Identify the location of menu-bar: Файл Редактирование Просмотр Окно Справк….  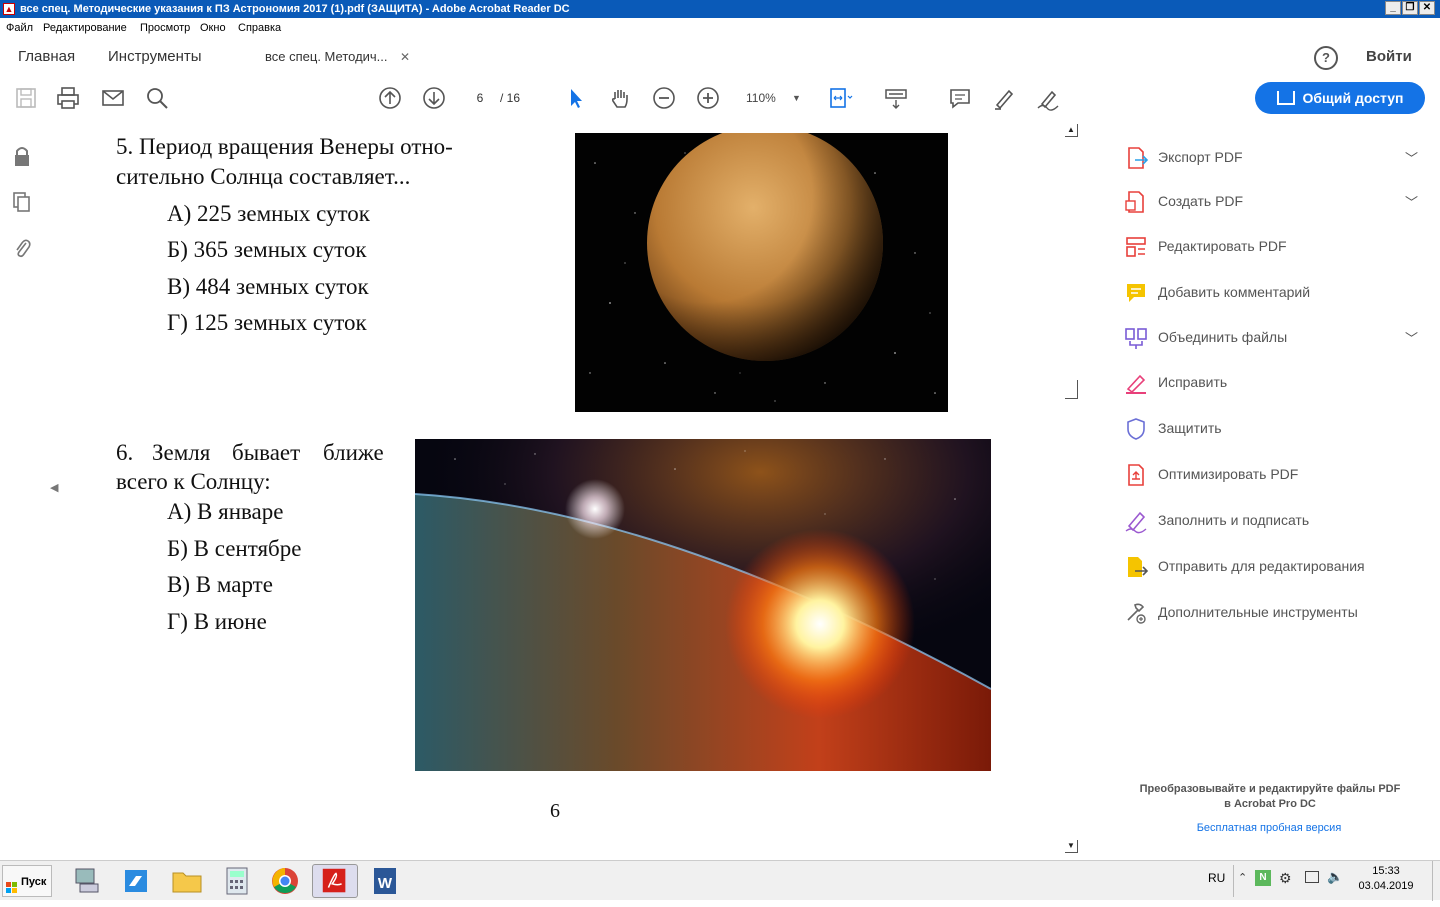
(720, 28).